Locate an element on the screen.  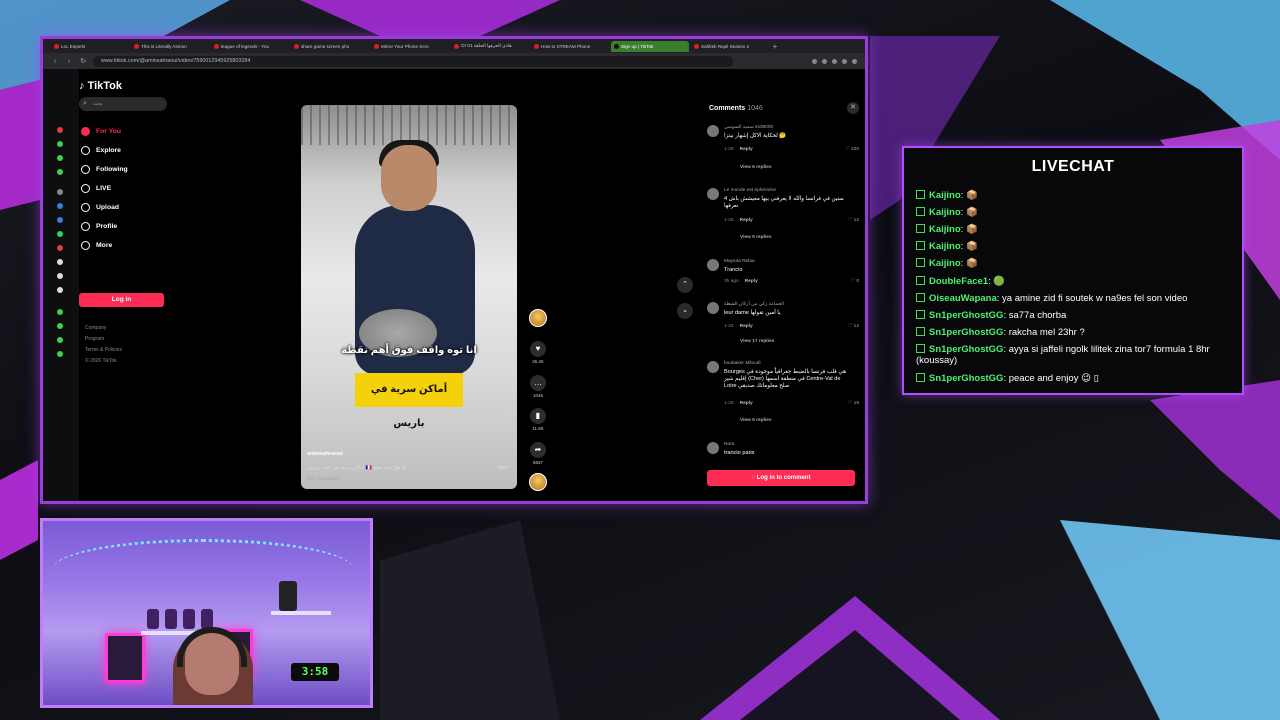
browser-tab-active: Sign up | TikTok is located at coordinates (650, 46).